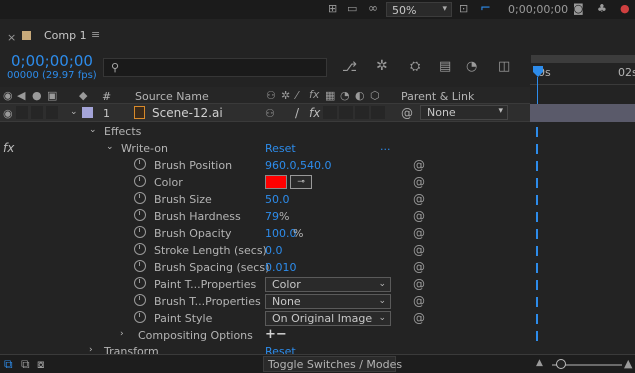 This screenshot has height=373, width=635. I want to click on chevron-right-icon: ›, so click(122, 334).